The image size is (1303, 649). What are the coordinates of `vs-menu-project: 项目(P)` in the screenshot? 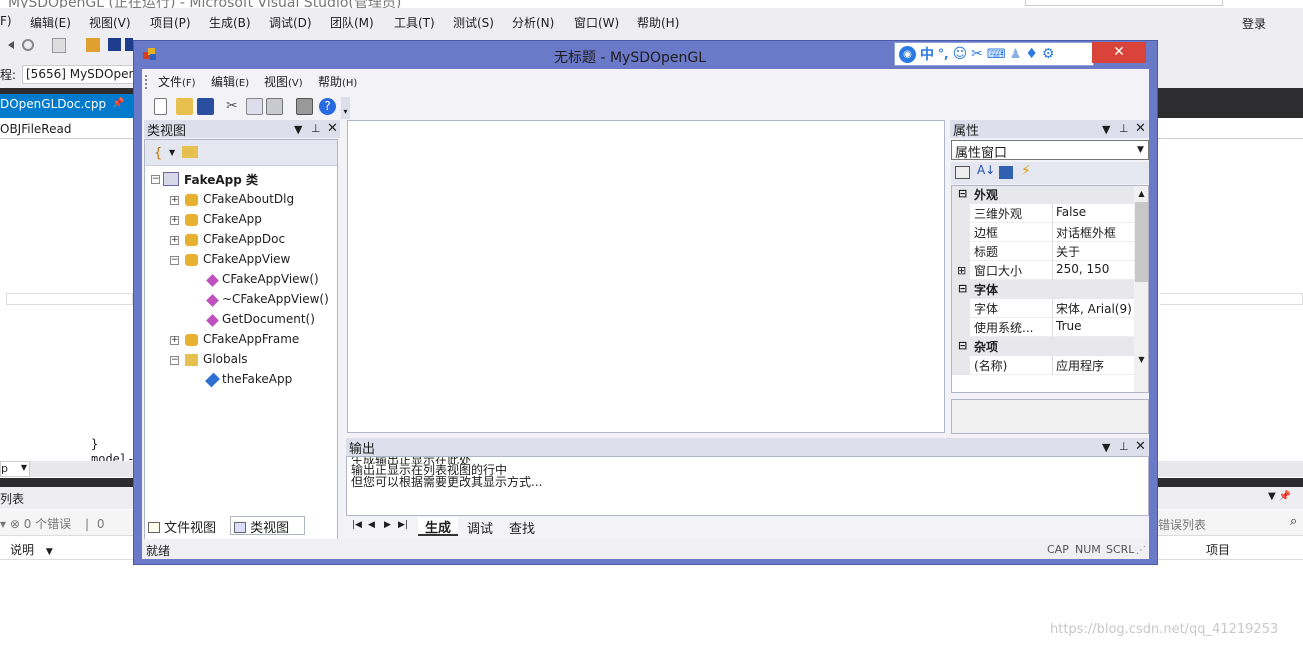 It's located at (170, 22).